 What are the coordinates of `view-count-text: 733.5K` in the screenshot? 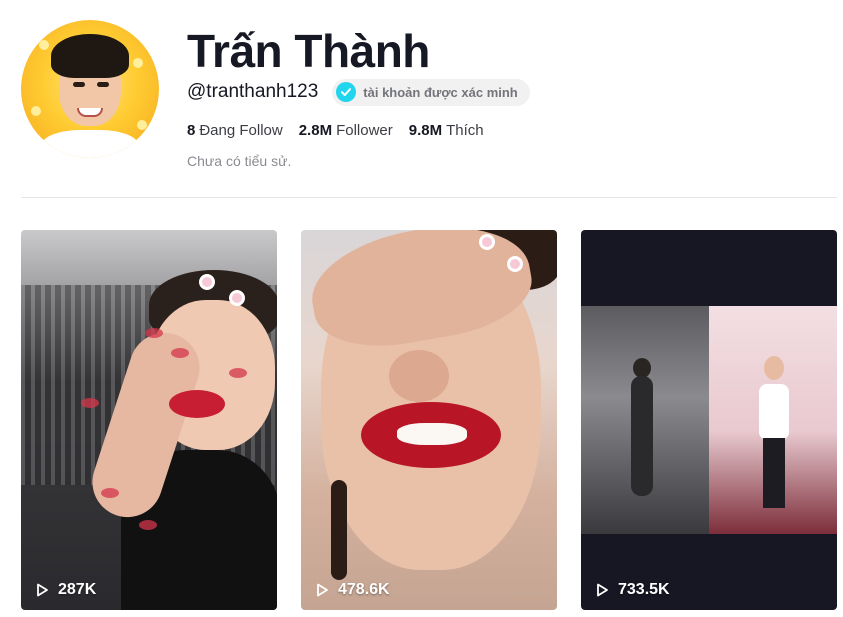 It's located at (644, 589).